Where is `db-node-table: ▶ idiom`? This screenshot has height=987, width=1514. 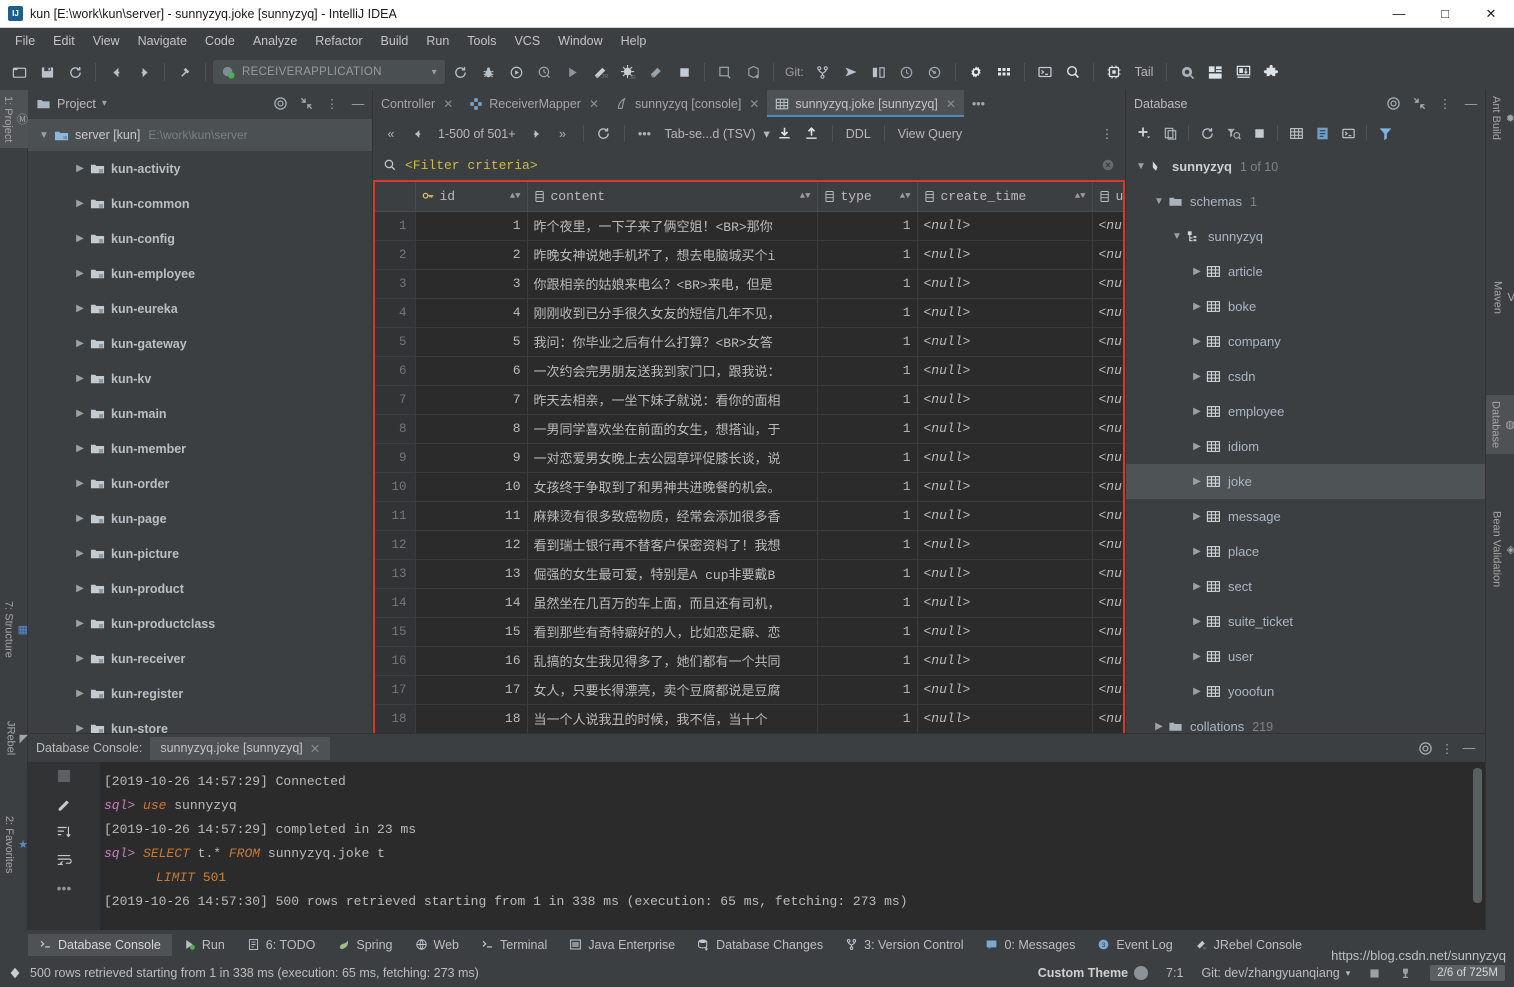
db-node-table: ▶ idiom is located at coordinates (1305, 446).